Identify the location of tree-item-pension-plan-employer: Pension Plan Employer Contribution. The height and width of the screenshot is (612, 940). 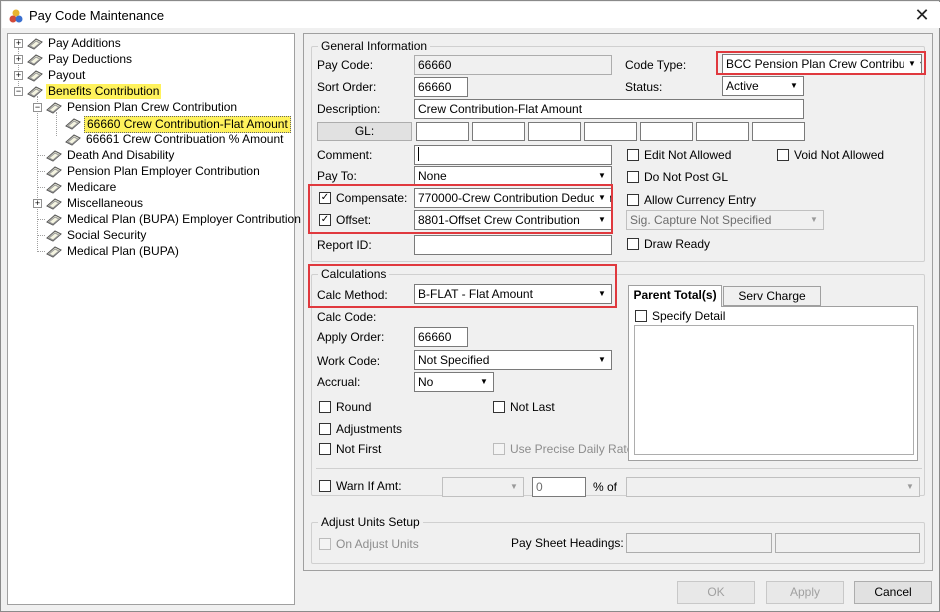
(166, 171).